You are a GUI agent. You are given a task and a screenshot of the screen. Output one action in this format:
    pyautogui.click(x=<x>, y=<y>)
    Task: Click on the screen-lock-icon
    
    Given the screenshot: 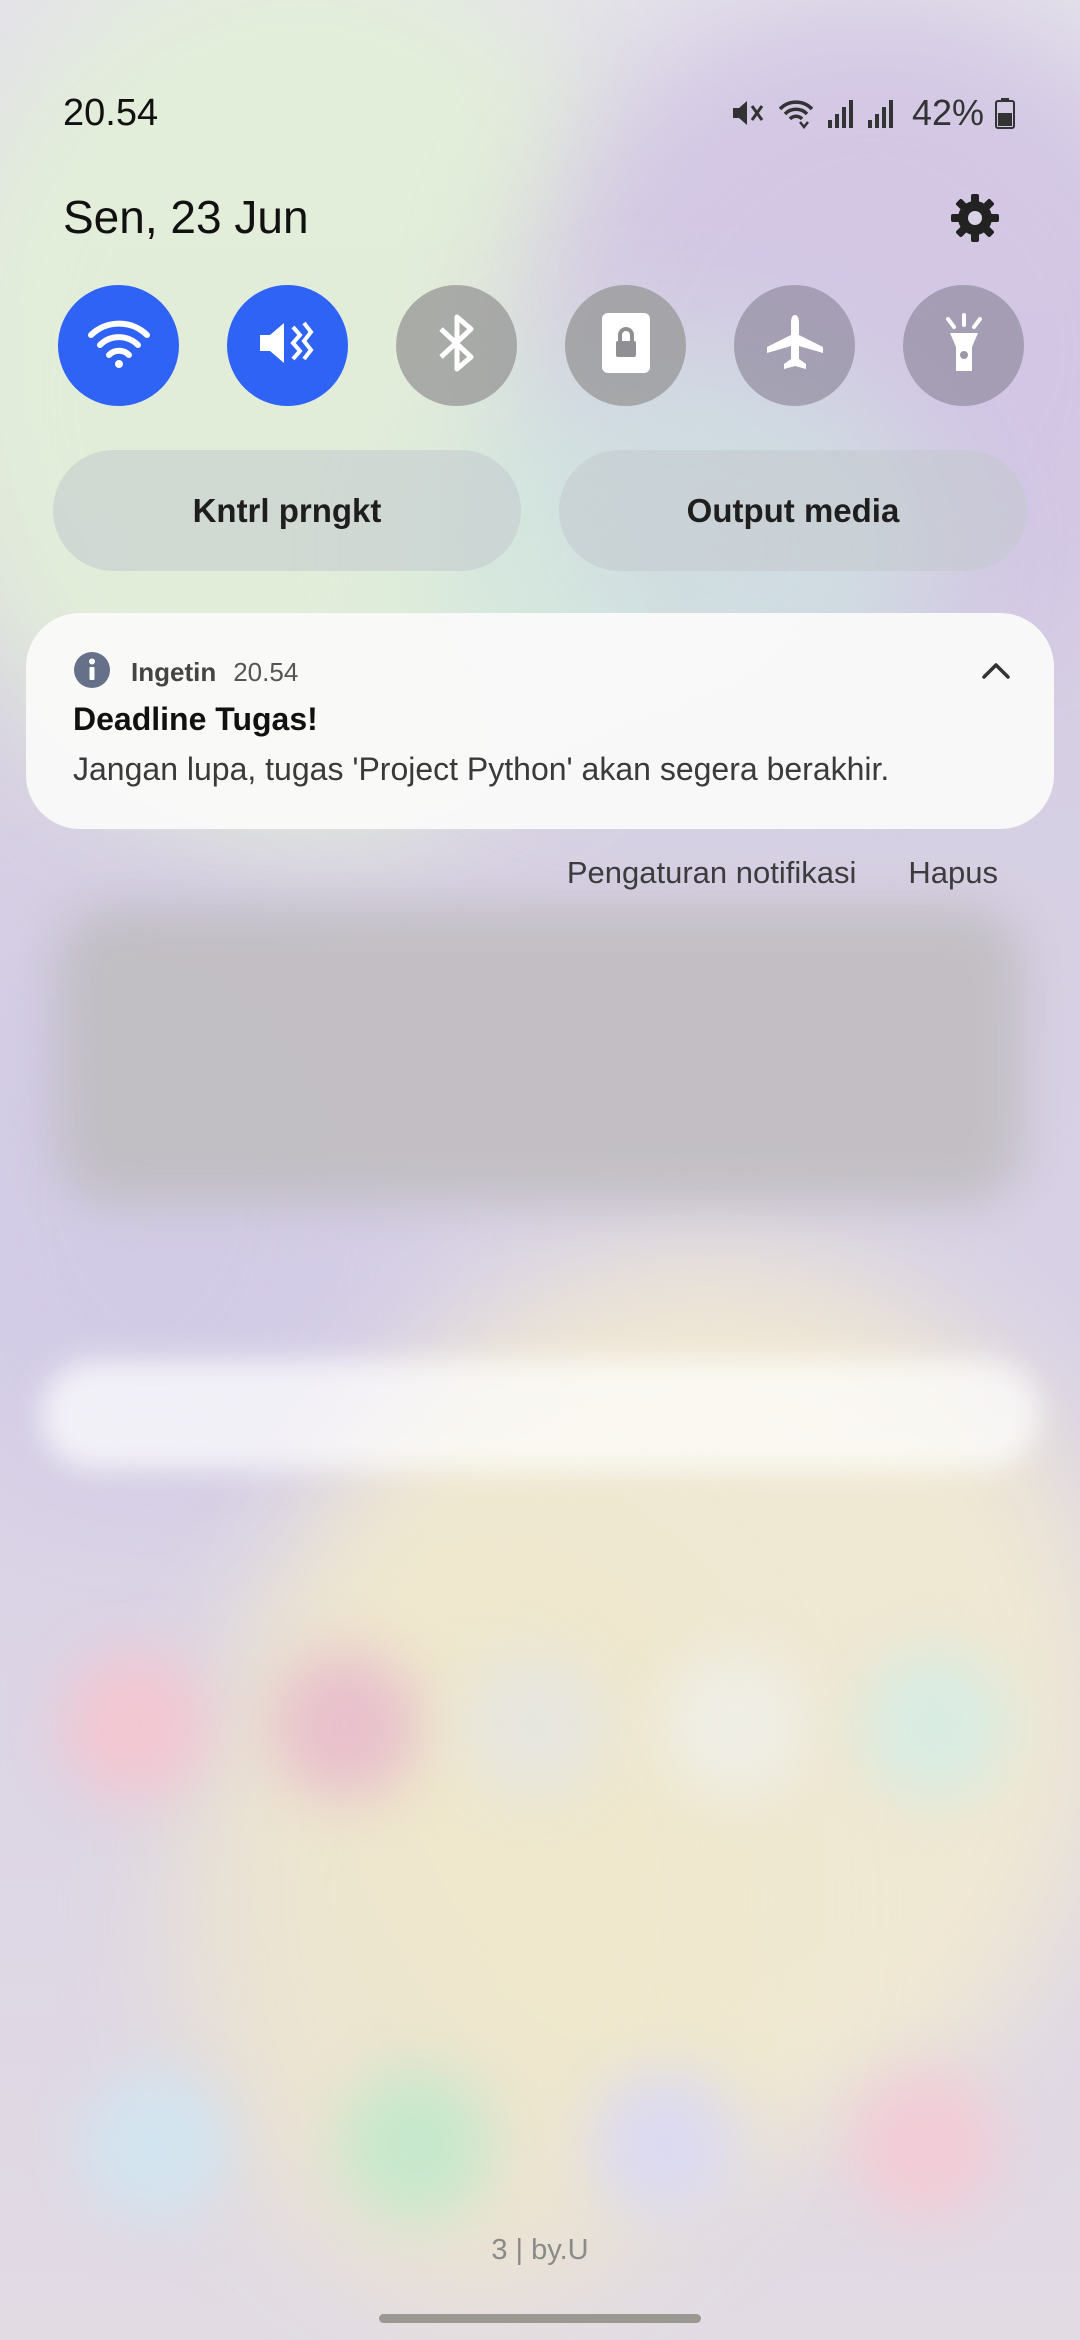 What is the action you would take?
    pyautogui.click(x=626, y=345)
    